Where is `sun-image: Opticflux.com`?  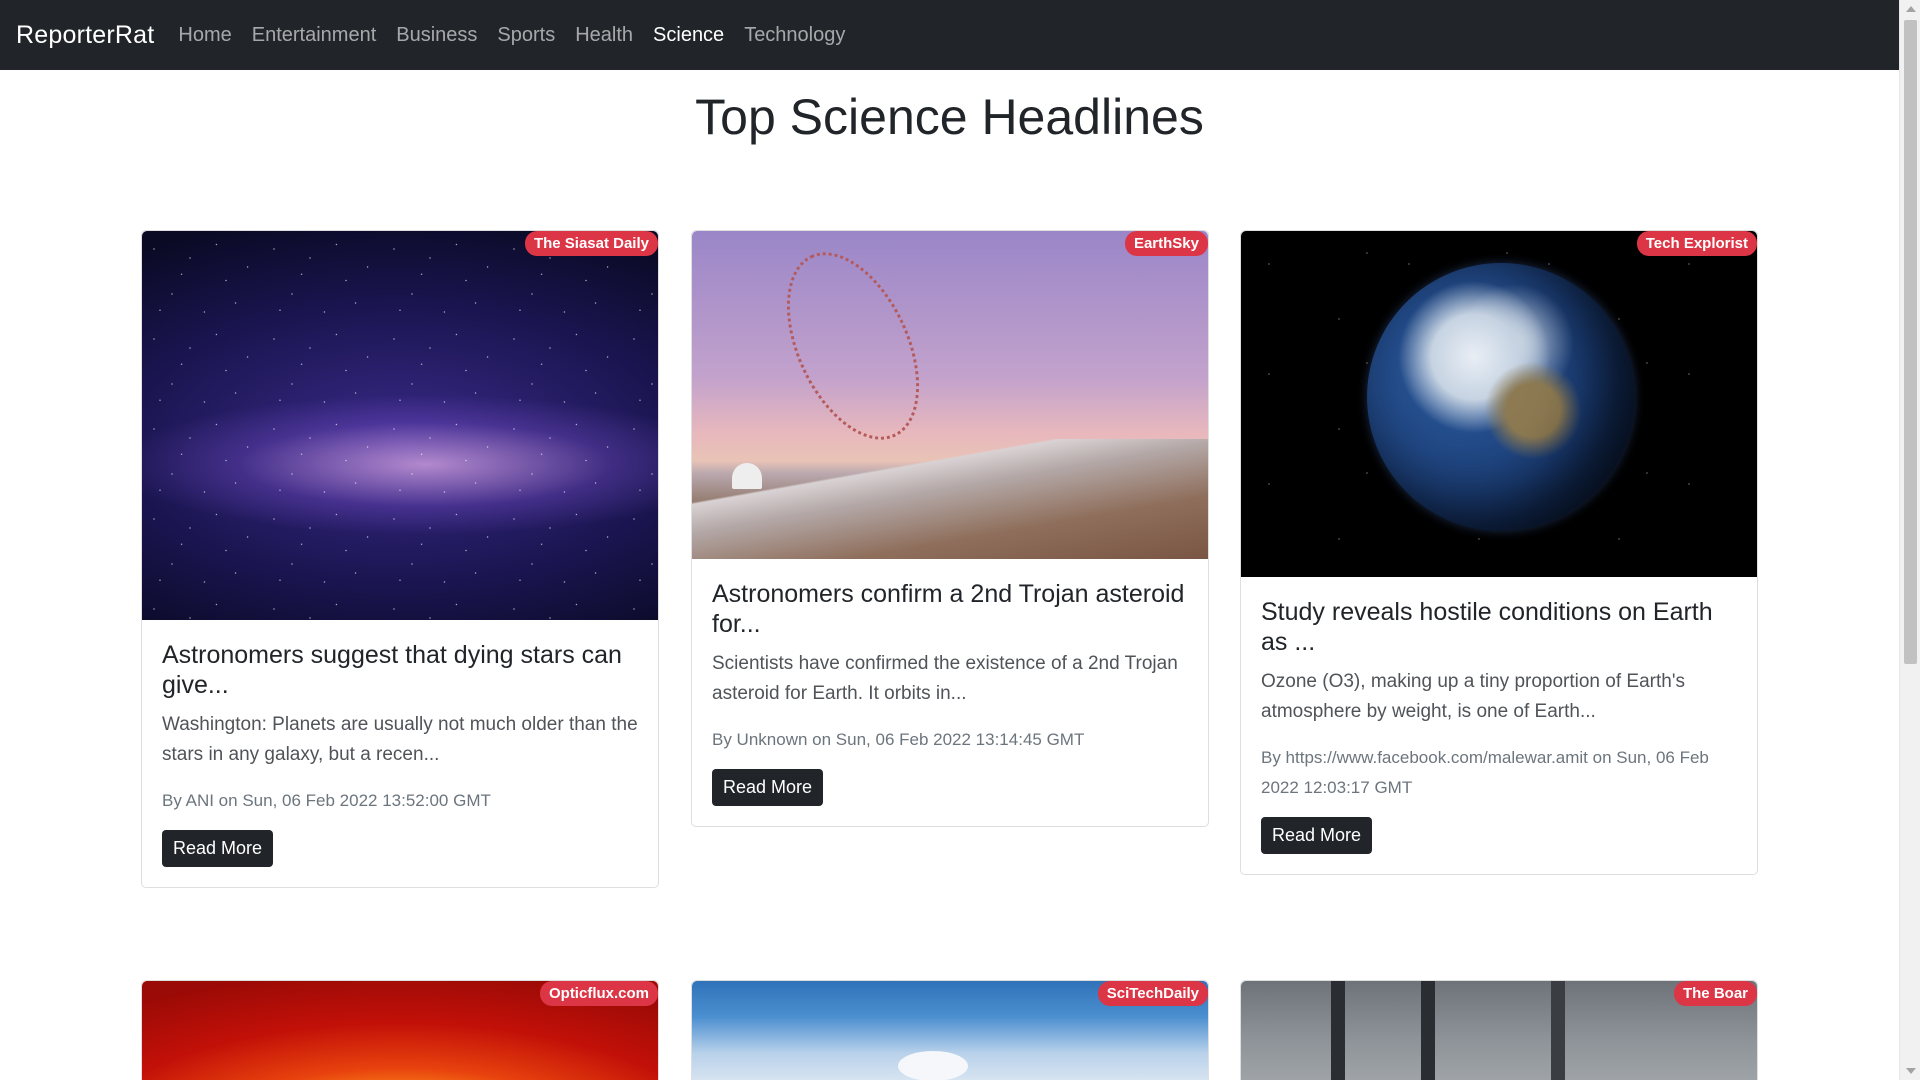
sun-image: Opticflux.com is located at coordinates (400, 1030).